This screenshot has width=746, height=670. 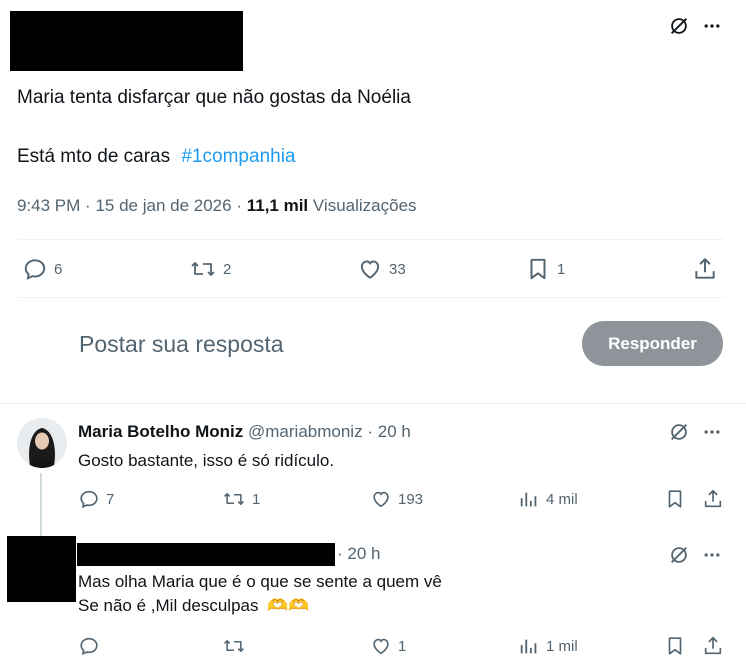 I want to click on thread-line, so click(x=41, y=505).